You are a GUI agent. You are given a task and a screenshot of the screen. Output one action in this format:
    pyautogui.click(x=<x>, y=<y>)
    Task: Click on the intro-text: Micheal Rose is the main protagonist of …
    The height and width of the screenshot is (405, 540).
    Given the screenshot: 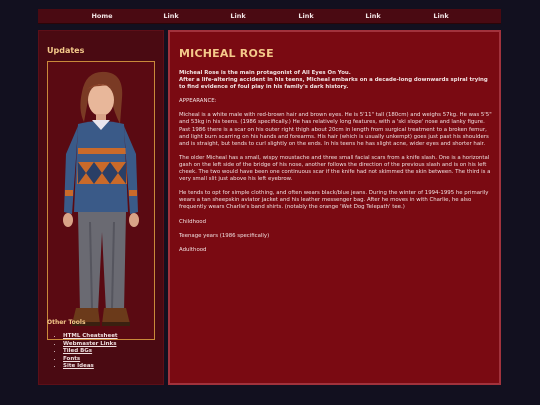 What is the action you would take?
    pyautogui.click(x=336, y=80)
    